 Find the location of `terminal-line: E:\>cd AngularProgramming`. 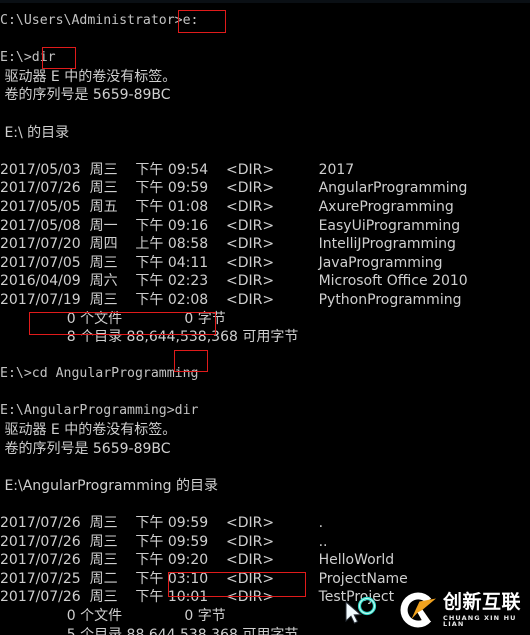

terminal-line: E:\>cd AngularProgramming is located at coordinates (99, 374).